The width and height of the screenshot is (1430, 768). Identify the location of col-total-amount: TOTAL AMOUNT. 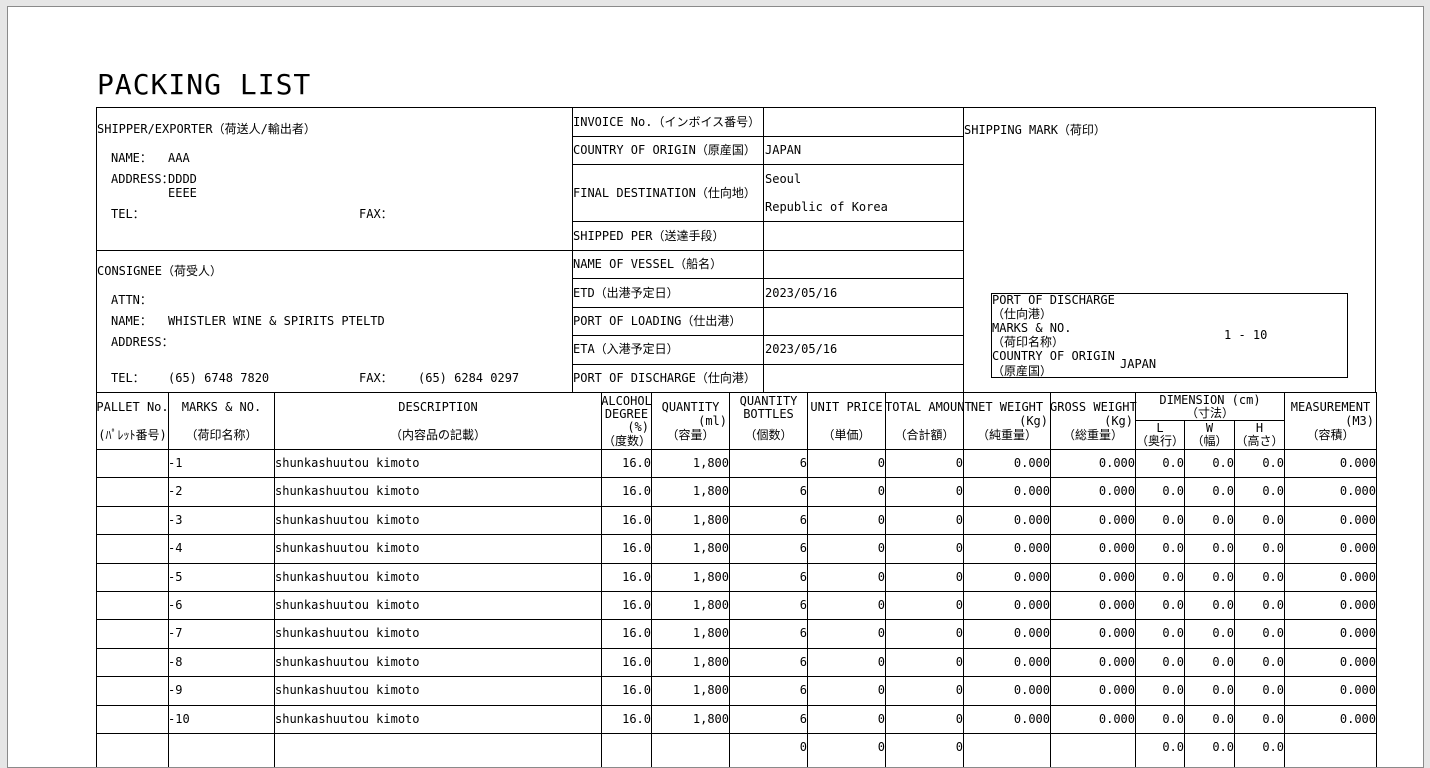
(928, 407).